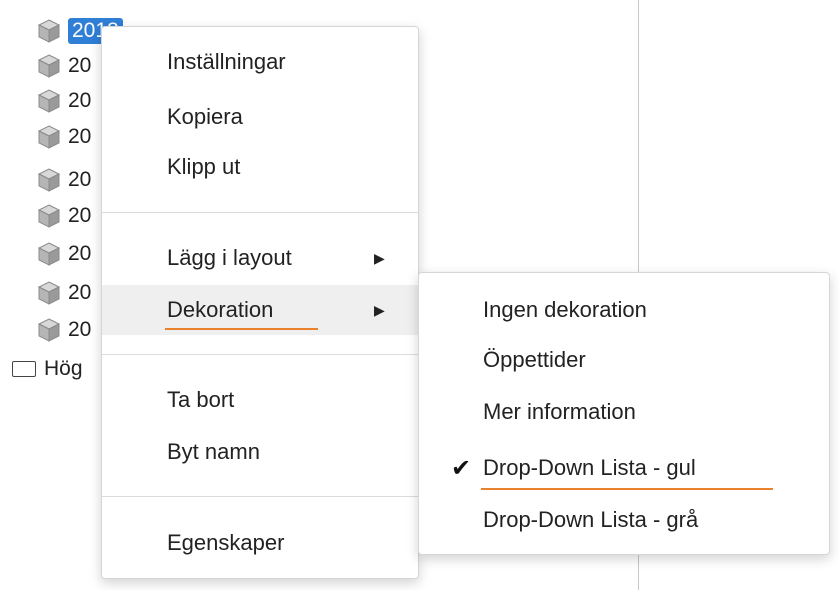 This screenshot has height=590, width=839. I want to click on menu-item-egenskaper: Egenskaper, so click(260, 543).